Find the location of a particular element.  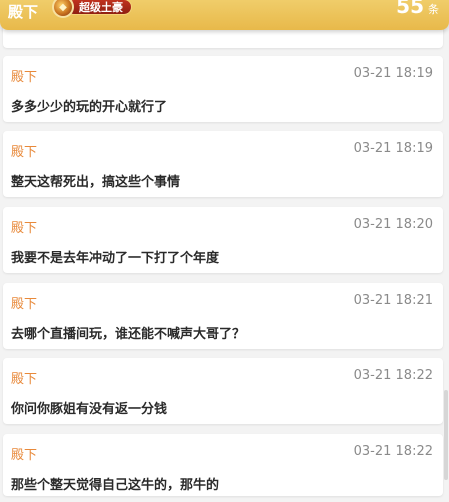

message-card: 殿下 03-21 18:21 去哪个直播间玩，谁还能不喊声大哥了？ is located at coordinates (223, 316).